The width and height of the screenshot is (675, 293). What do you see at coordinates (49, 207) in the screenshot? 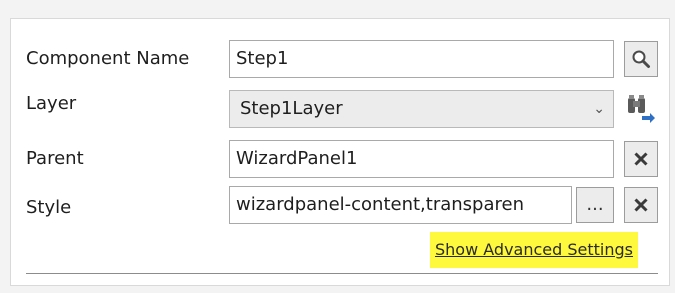
I see `style-label: Style` at bounding box center [49, 207].